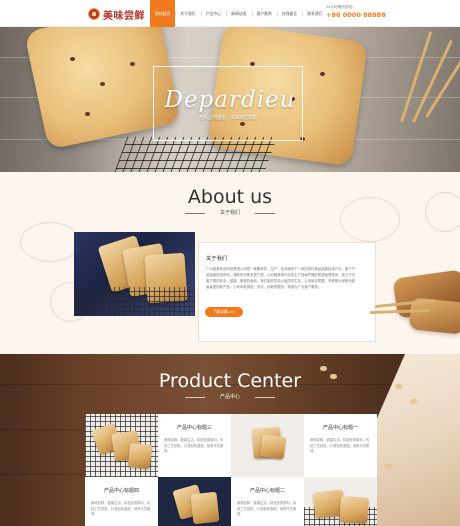 The image size is (460, 526). I want to click on nav-item-products: 产品中心, so click(213, 13).